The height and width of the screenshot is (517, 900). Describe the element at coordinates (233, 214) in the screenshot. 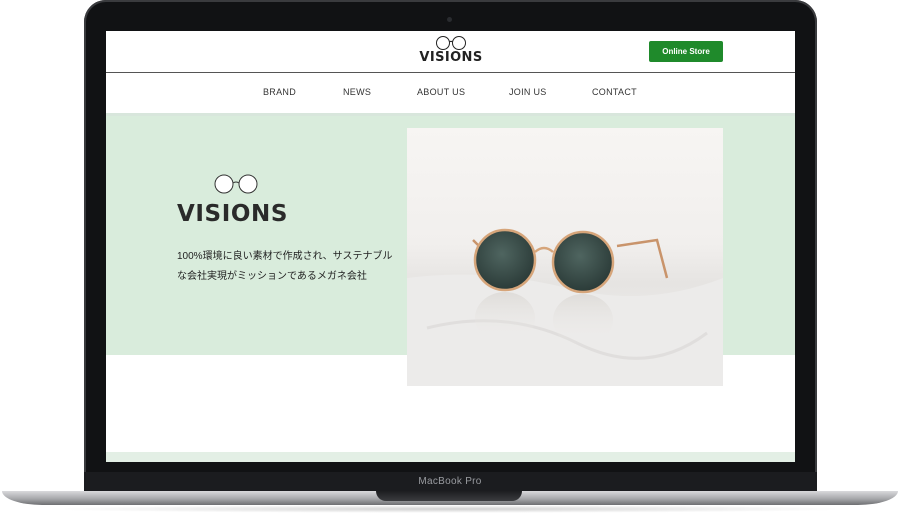

I see `hero-brand-title: VISIONS` at that location.